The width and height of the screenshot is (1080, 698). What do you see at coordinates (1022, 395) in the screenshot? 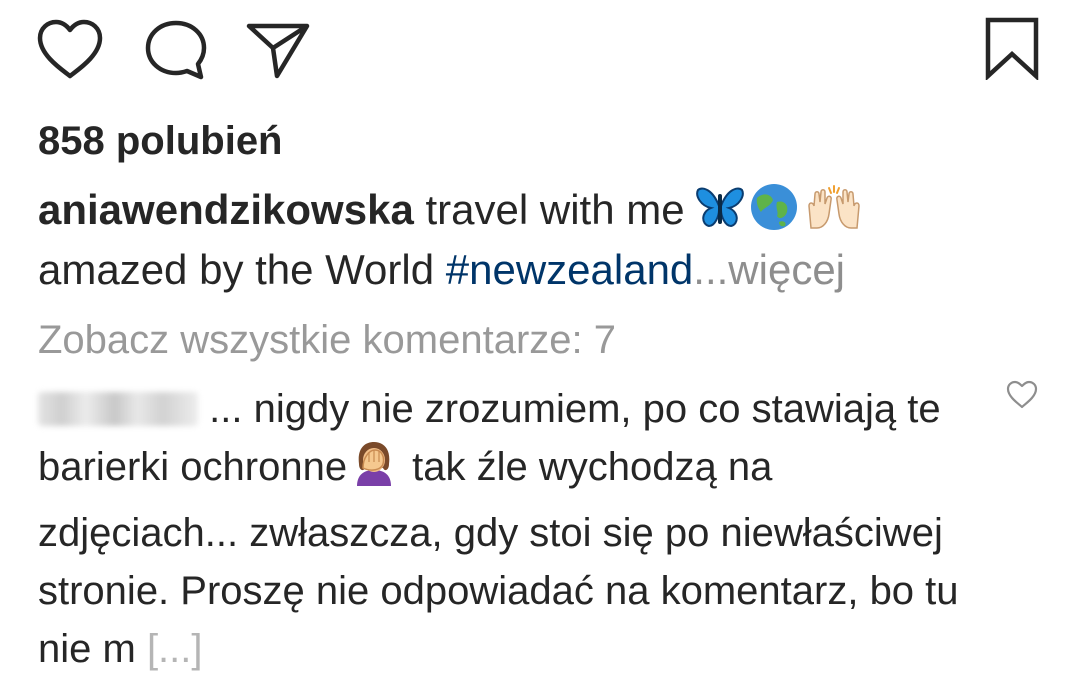
I see `comment-heart-icon` at bounding box center [1022, 395].